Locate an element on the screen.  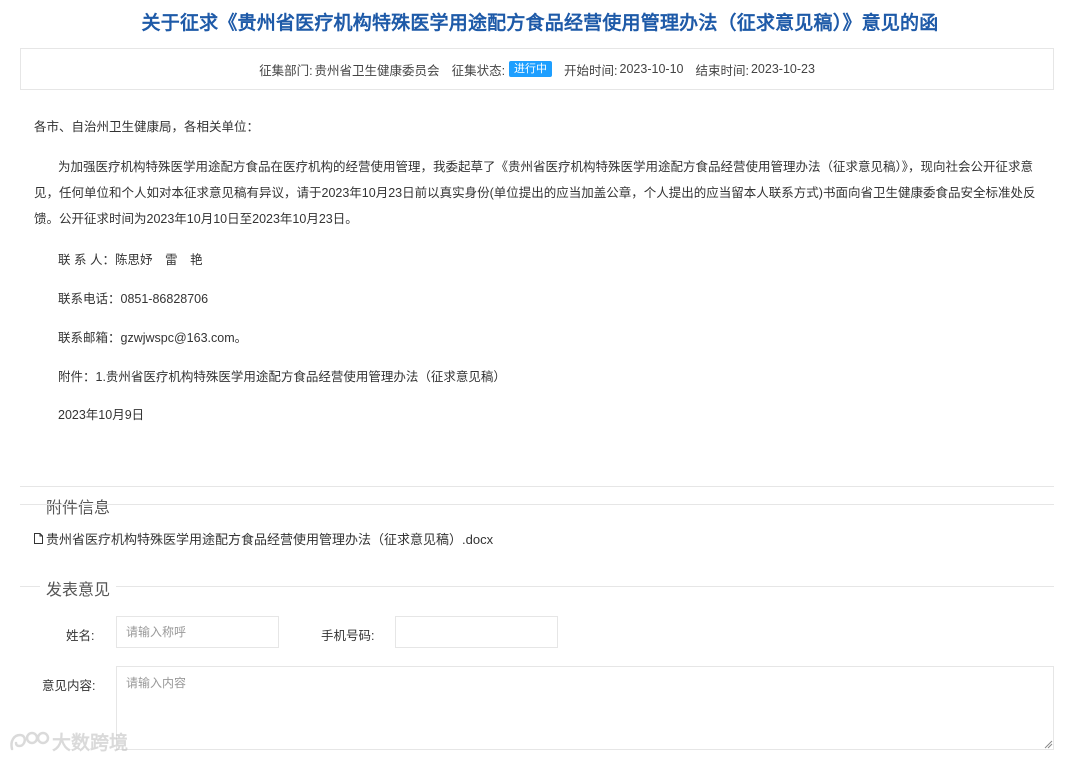
resize-grip-icon is located at coordinates (1048, 744).